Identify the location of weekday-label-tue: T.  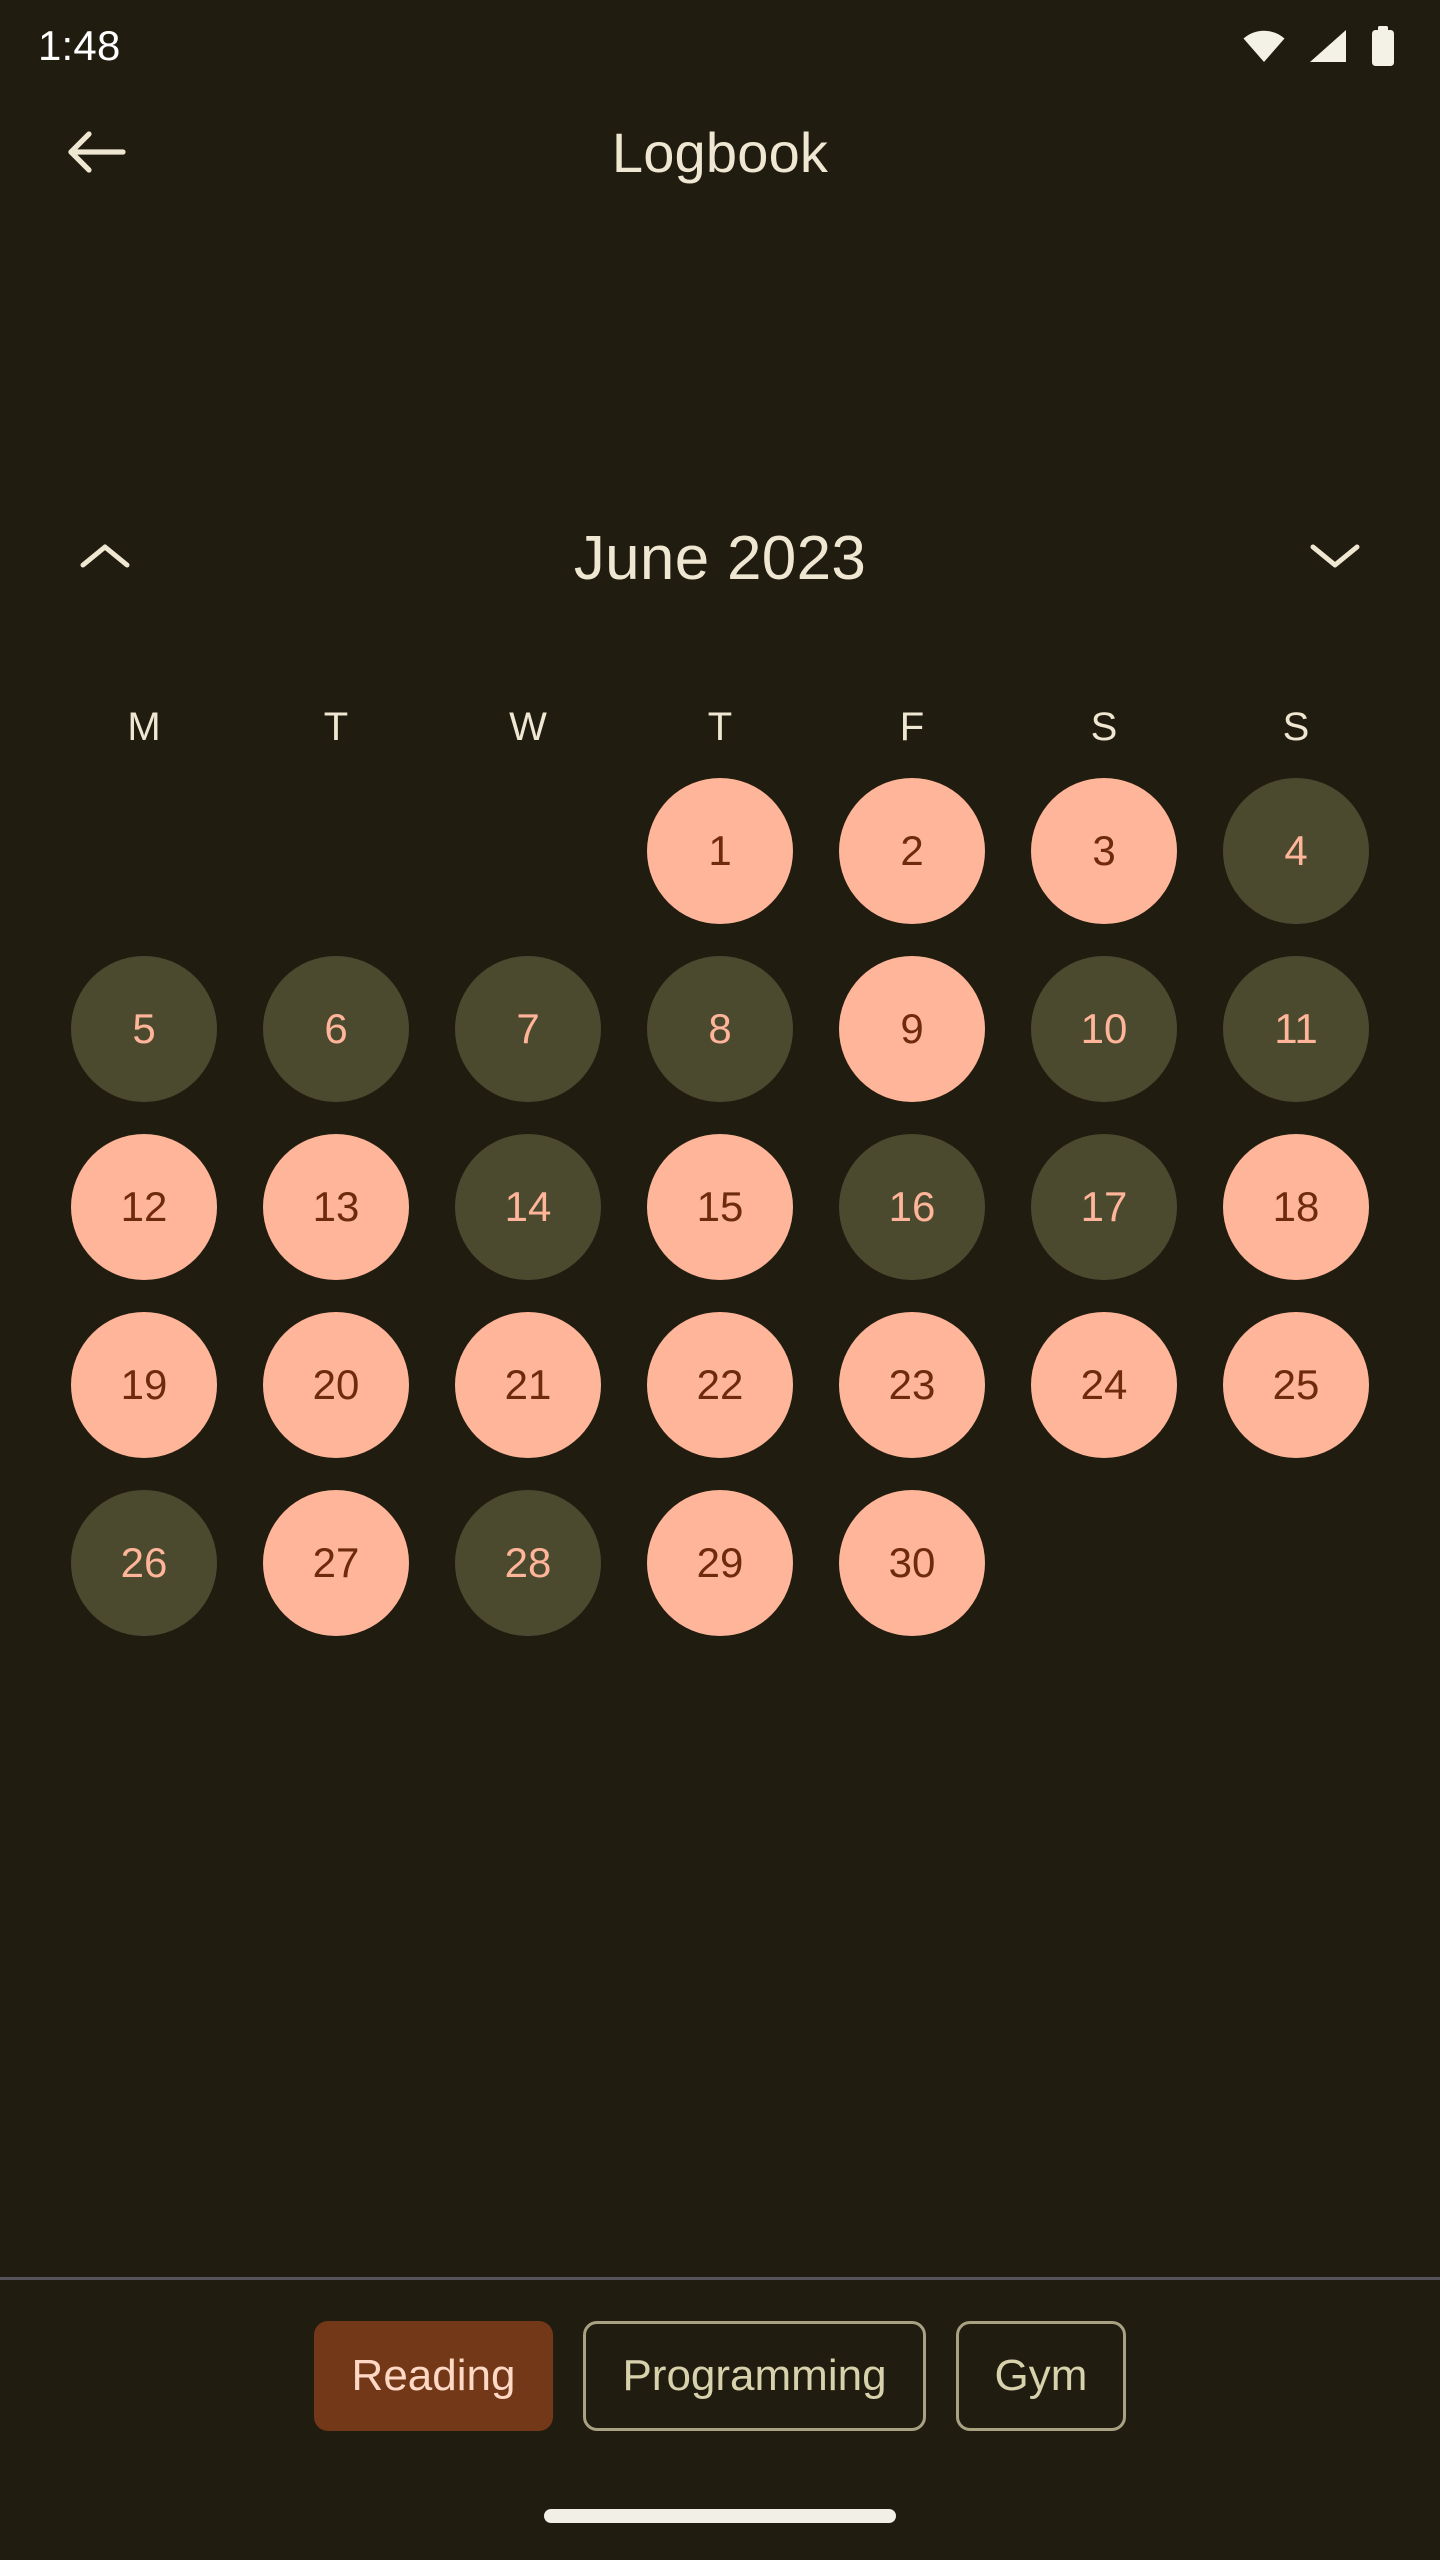
(336, 727).